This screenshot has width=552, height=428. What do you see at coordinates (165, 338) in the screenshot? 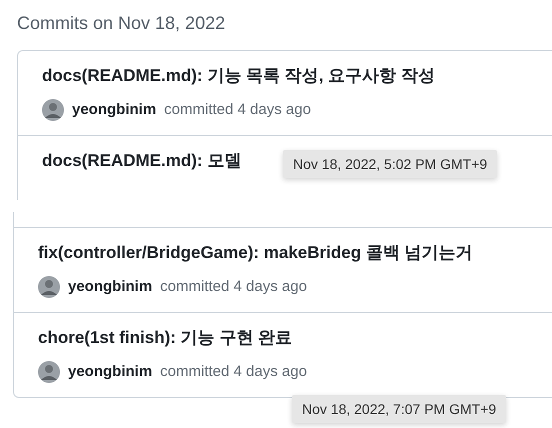
I see `commit-title: chore(1st finish): 기능 구현 완료` at bounding box center [165, 338].